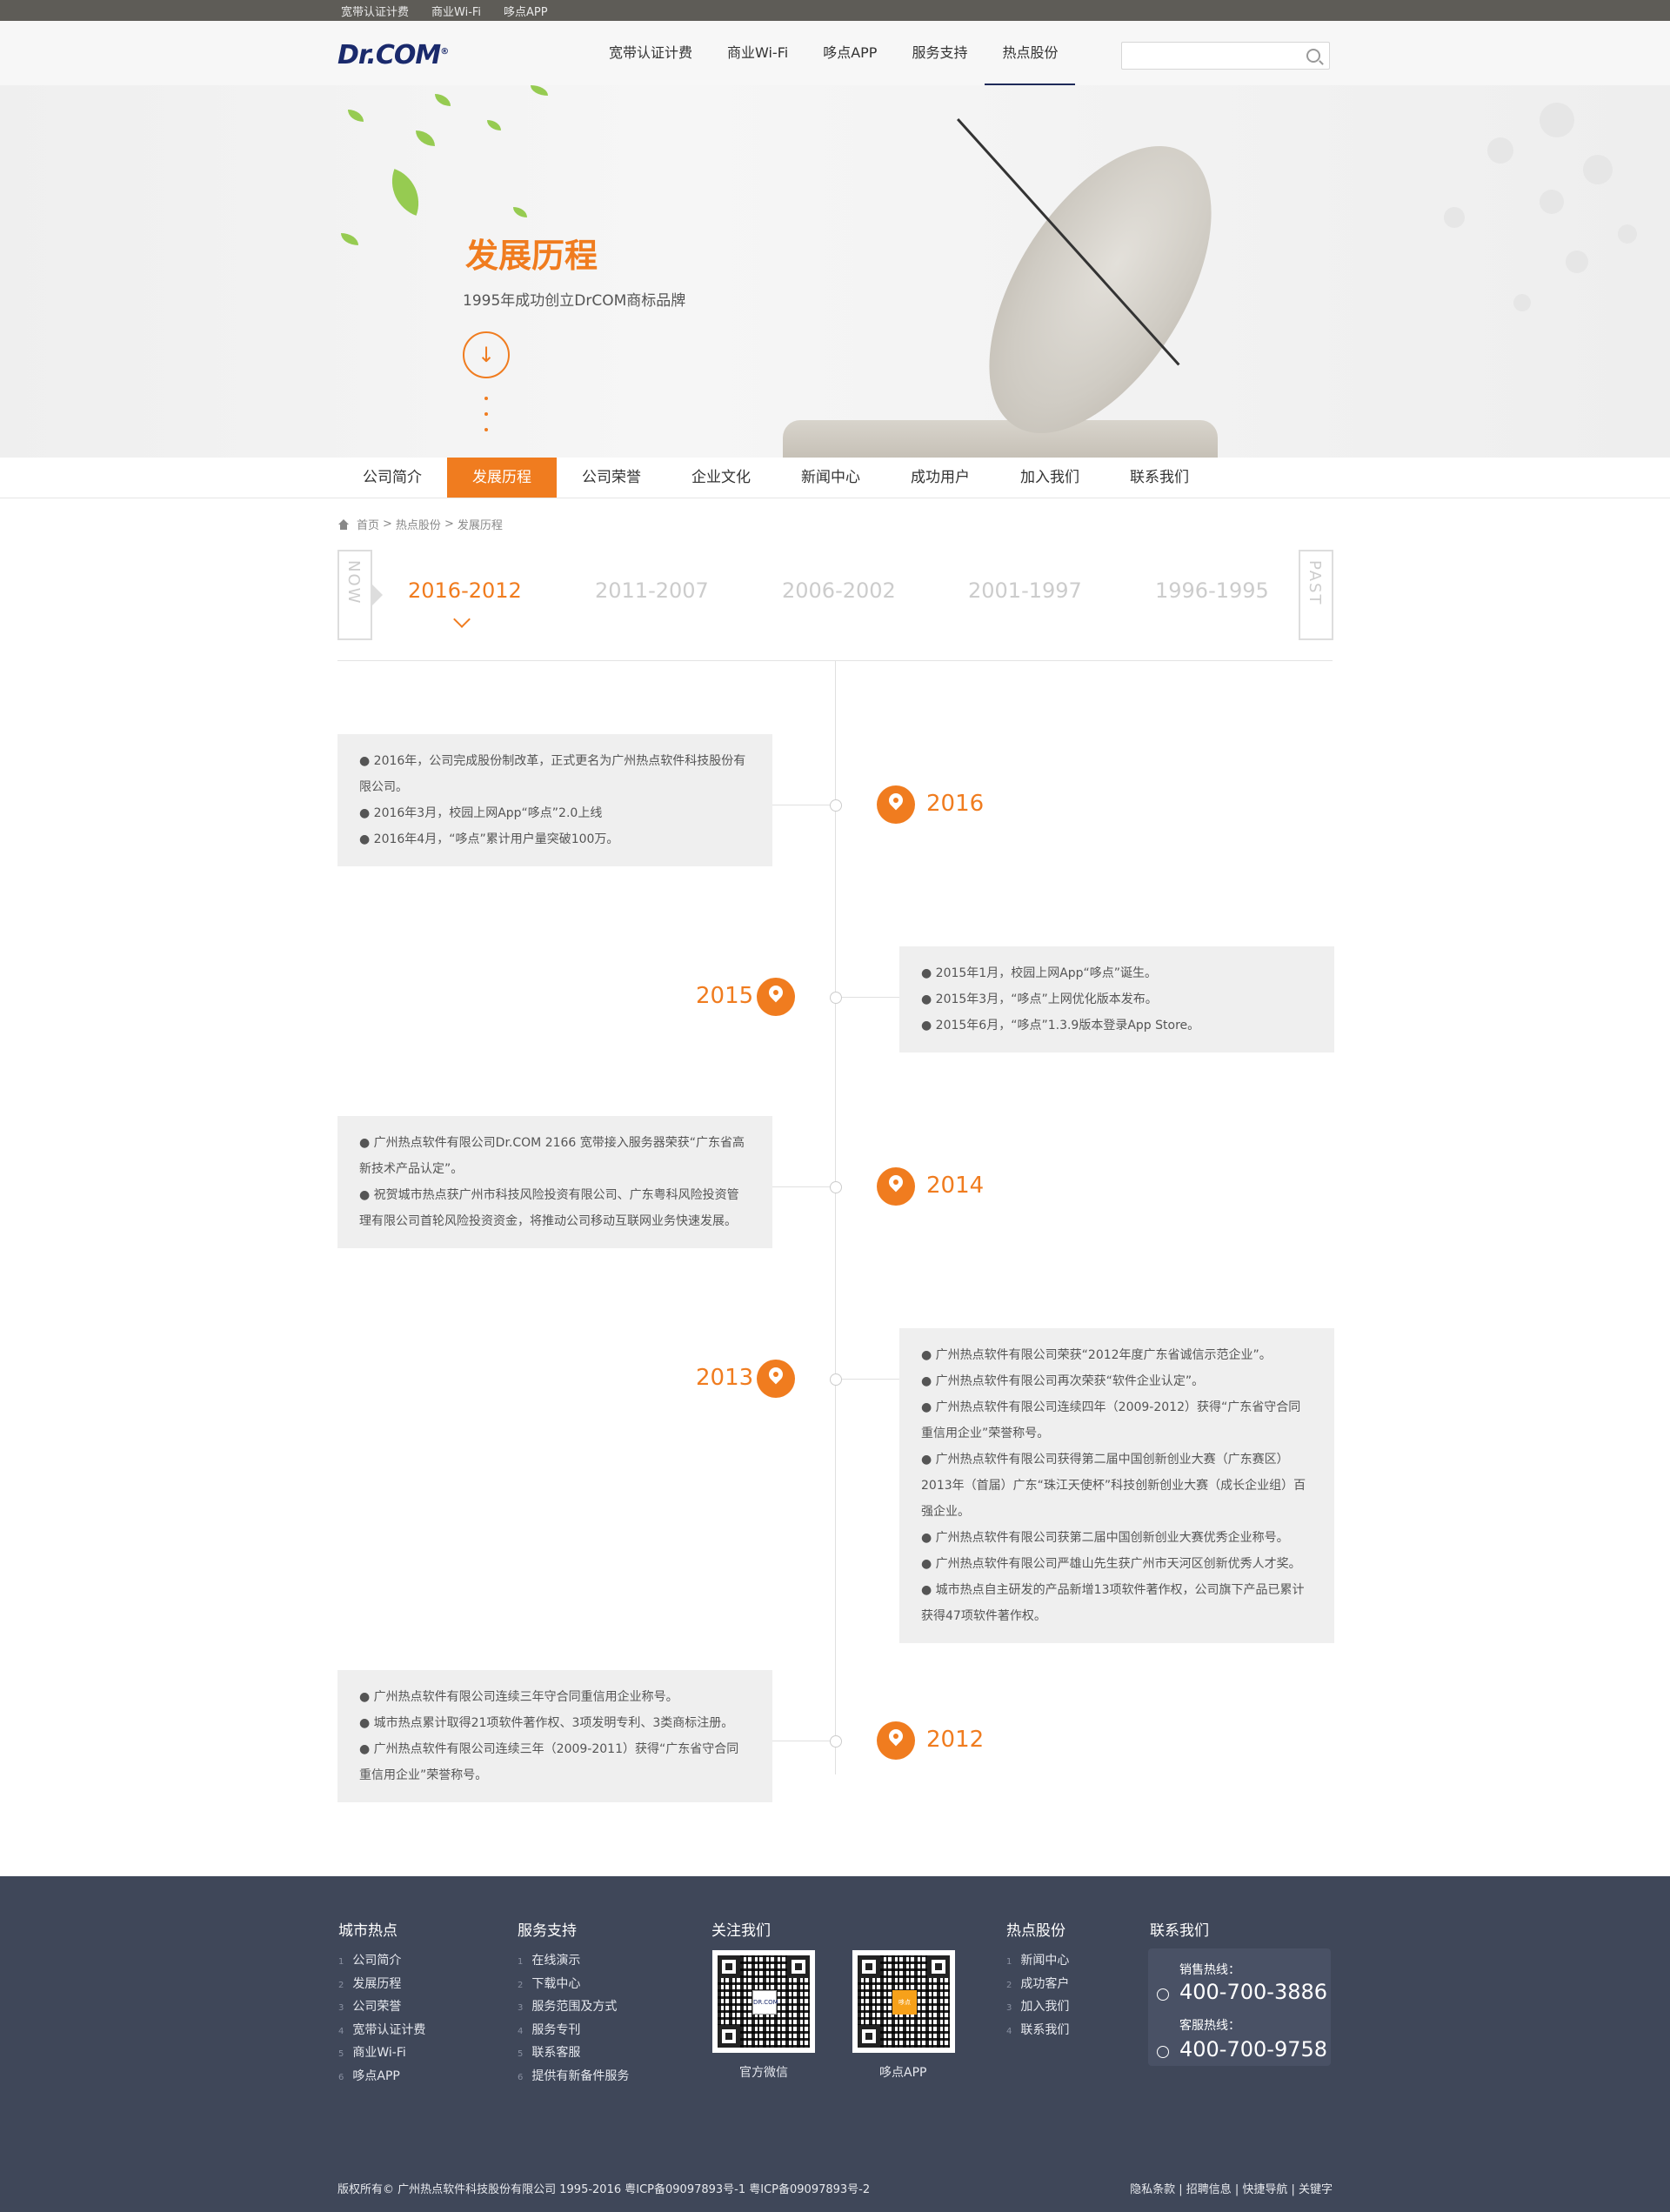 Image resolution: width=1670 pixels, height=2212 pixels. What do you see at coordinates (1039, 973) in the screenshot?
I see `timeline-item: ● 2015年1月，校园上网App“哆点”诞生。` at bounding box center [1039, 973].